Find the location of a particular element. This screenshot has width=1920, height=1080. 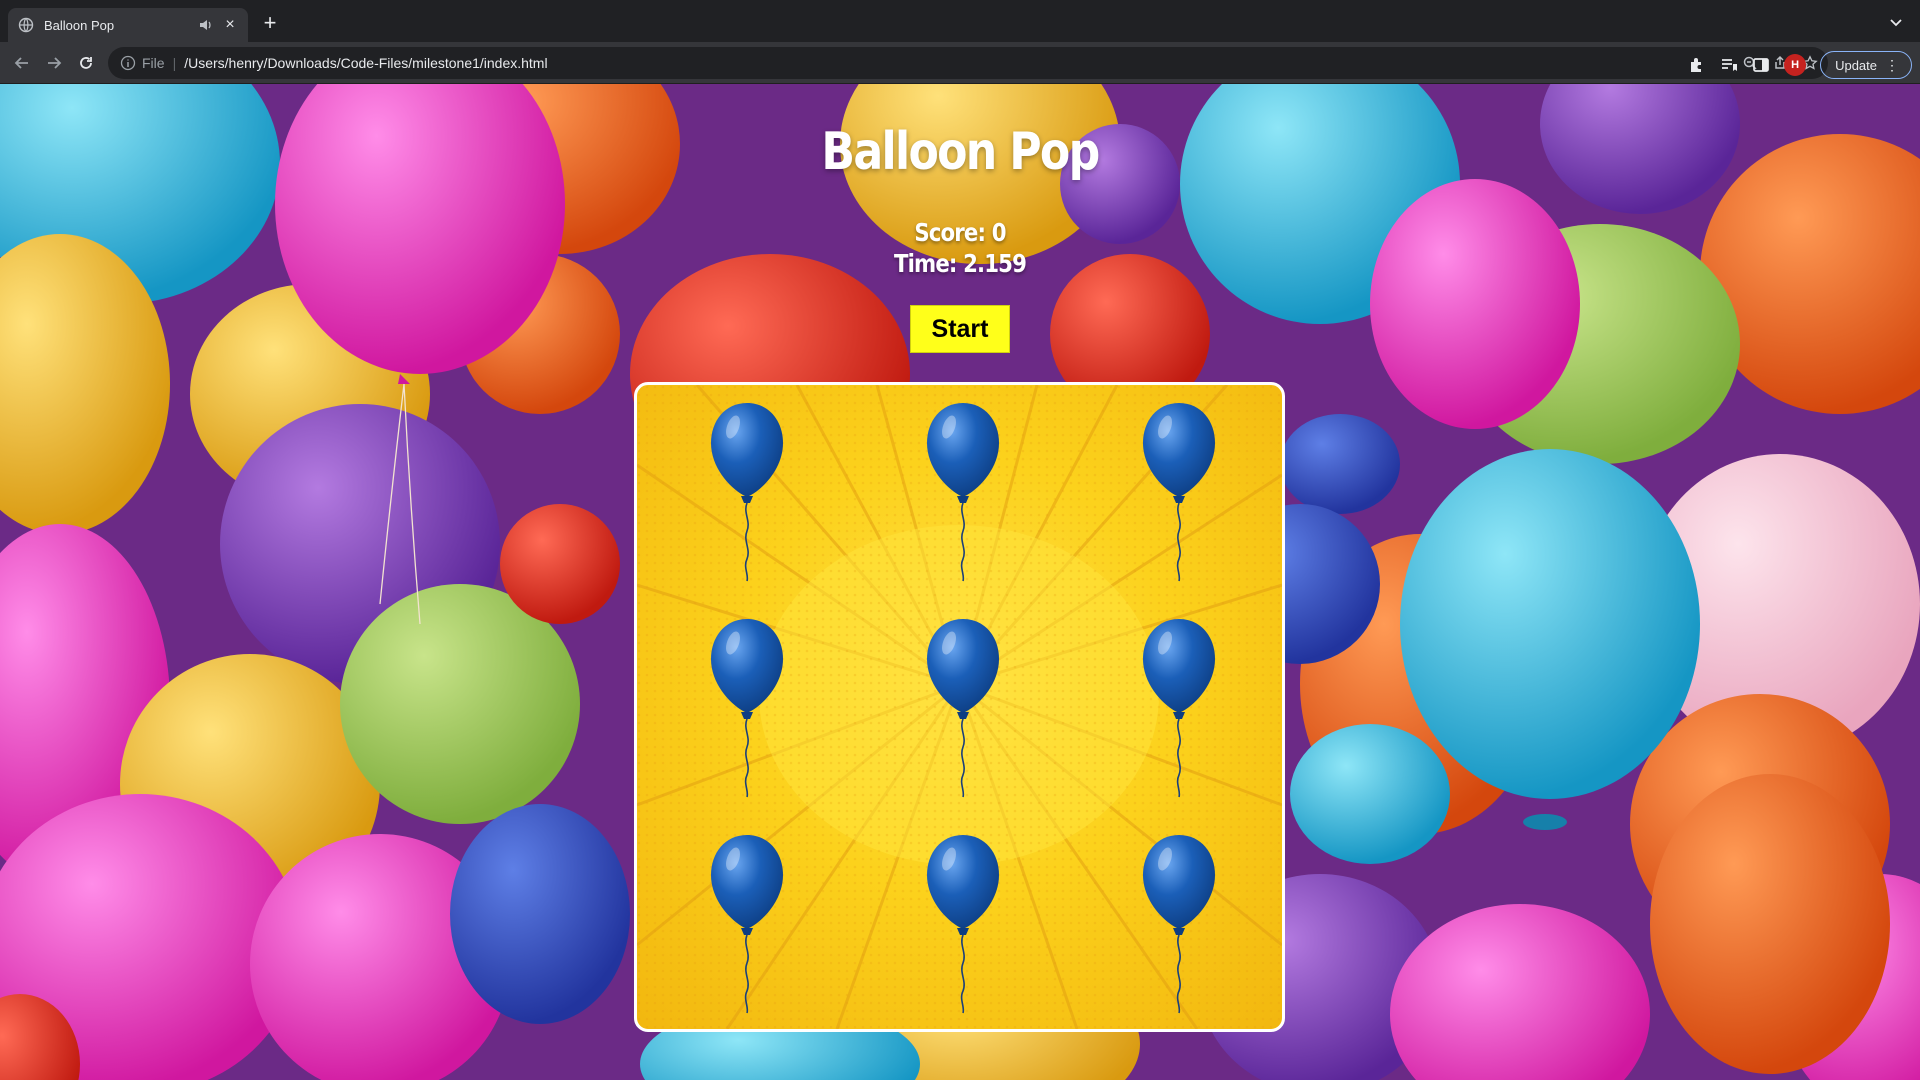

update-button: Update ⋮ is located at coordinates (1866, 65).